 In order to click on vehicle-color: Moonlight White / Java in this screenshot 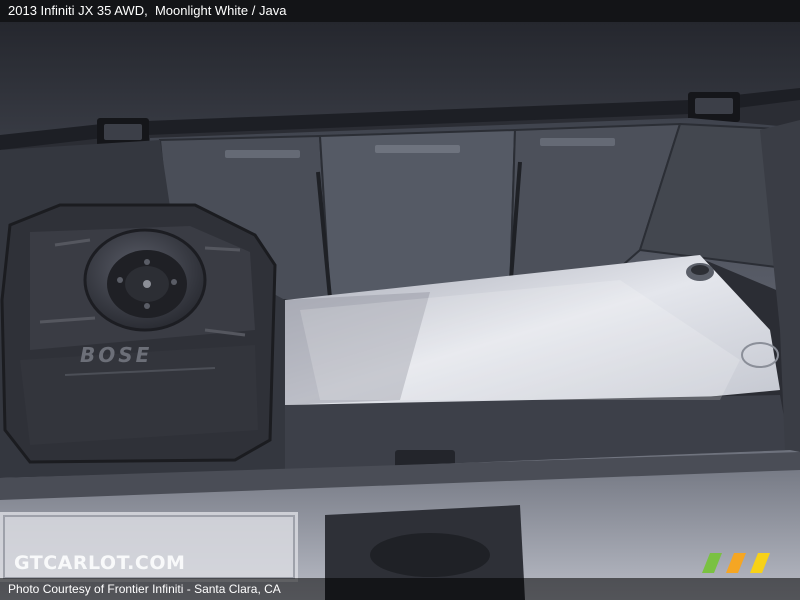, I will do `click(220, 10)`.